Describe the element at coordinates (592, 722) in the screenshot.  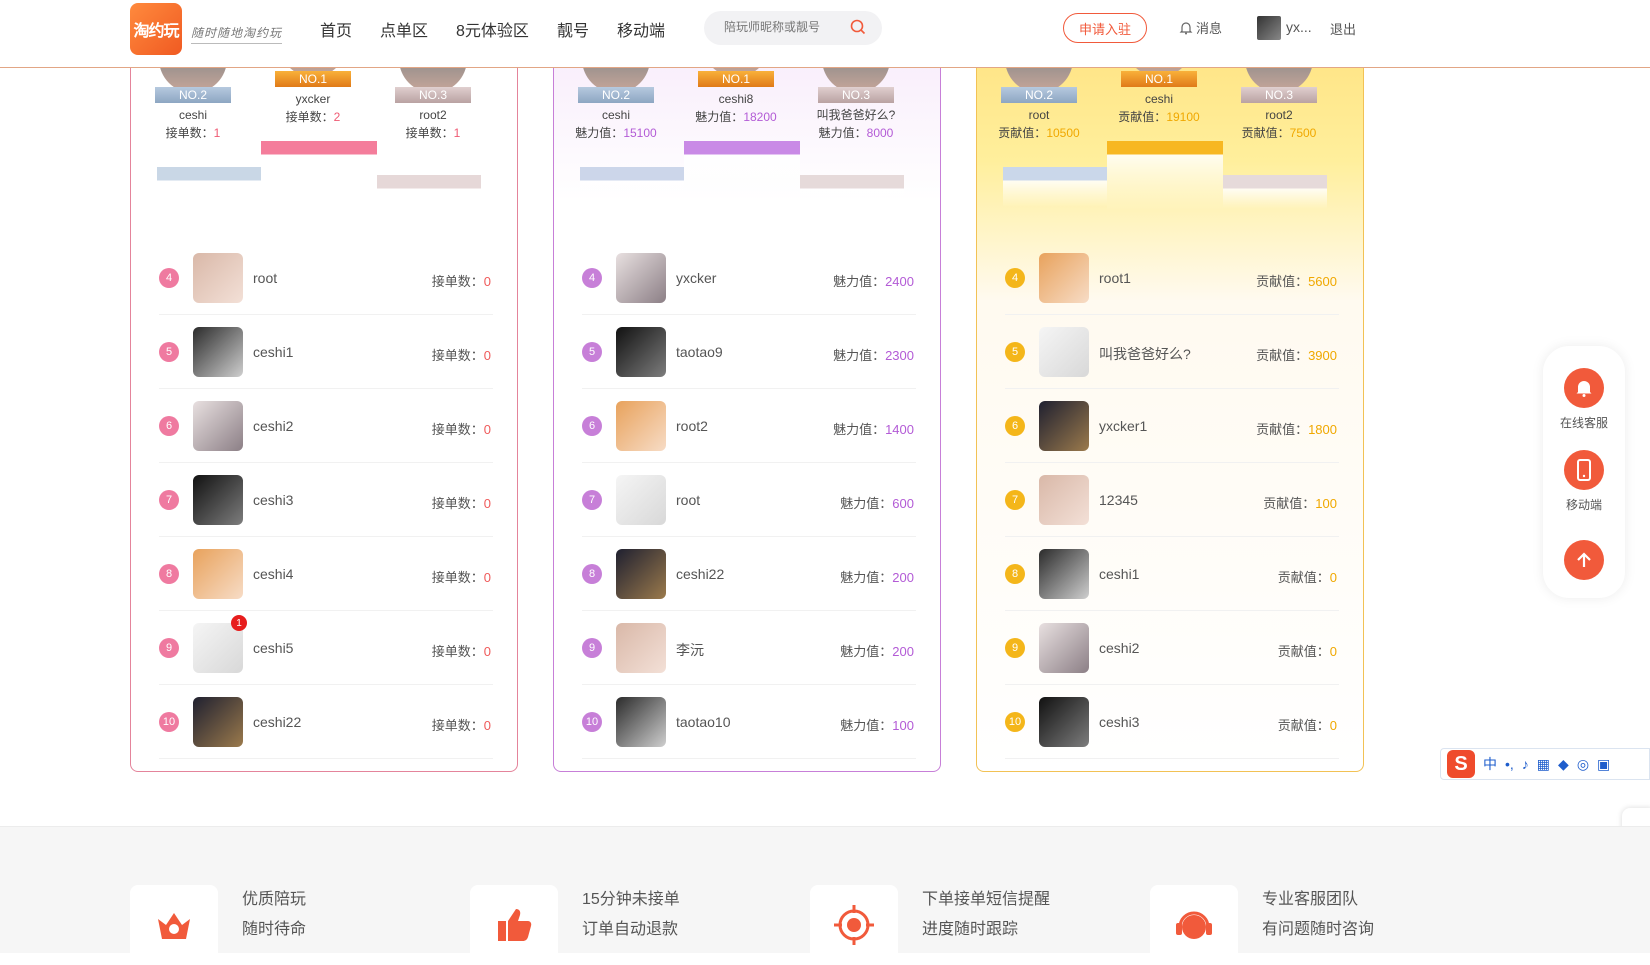
I see `rank-number: 10` at that location.